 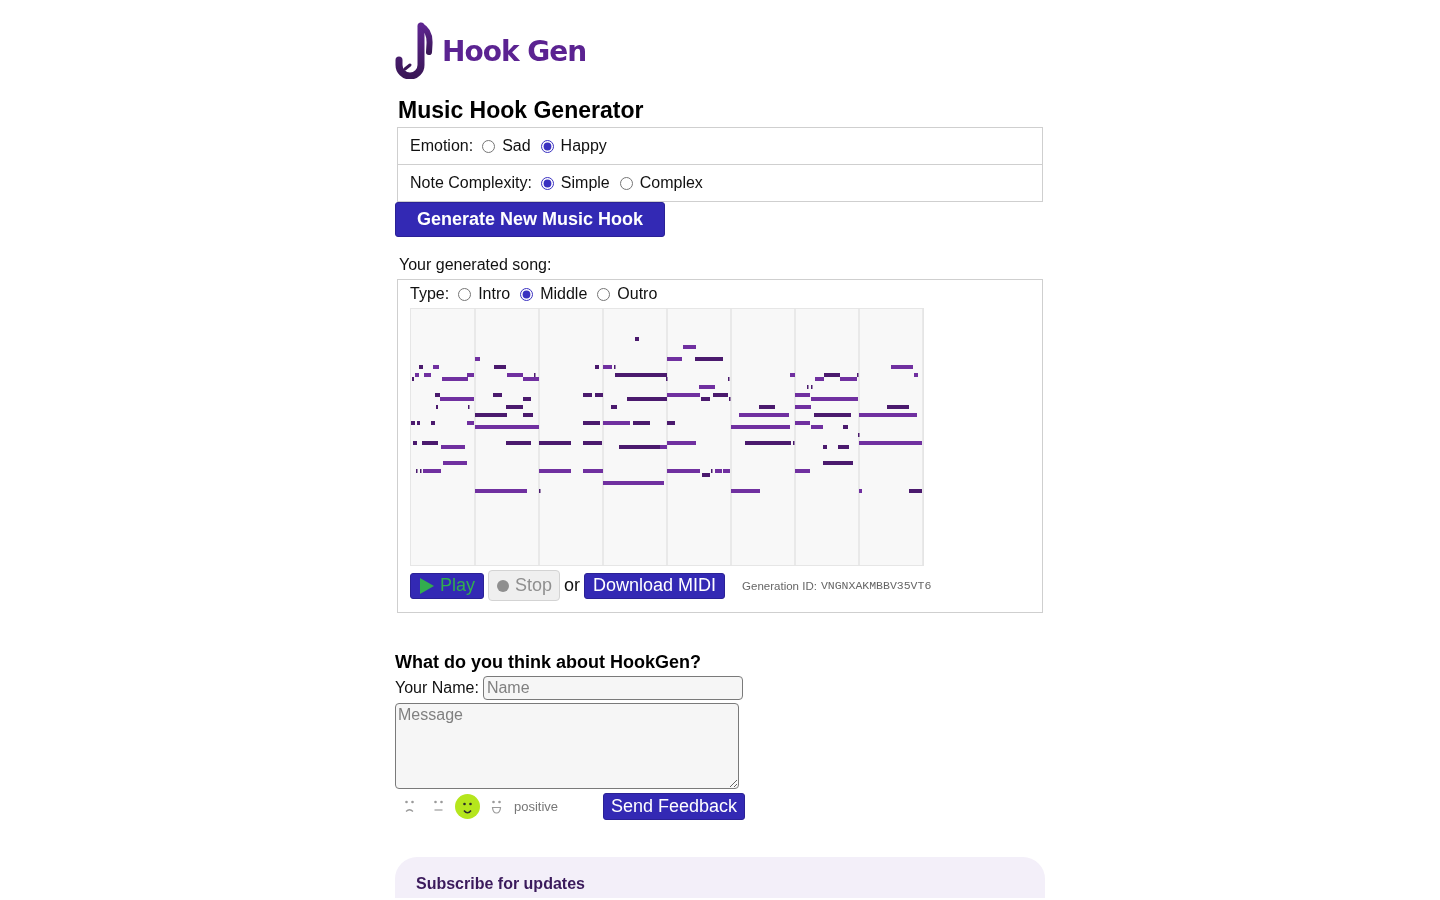 What do you see at coordinates (501, 884) in the screenshot?
I see `card-title: Subscribe for updates` at bounding box center [501, 884].